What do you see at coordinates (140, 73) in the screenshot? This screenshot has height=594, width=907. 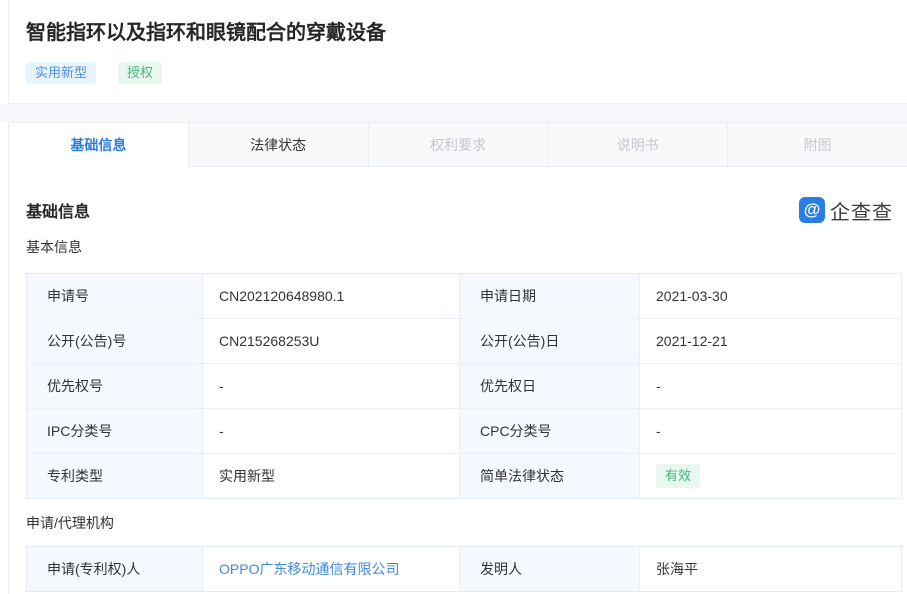 I see `tag-granted: 授权` at bounding box center [140, 73].